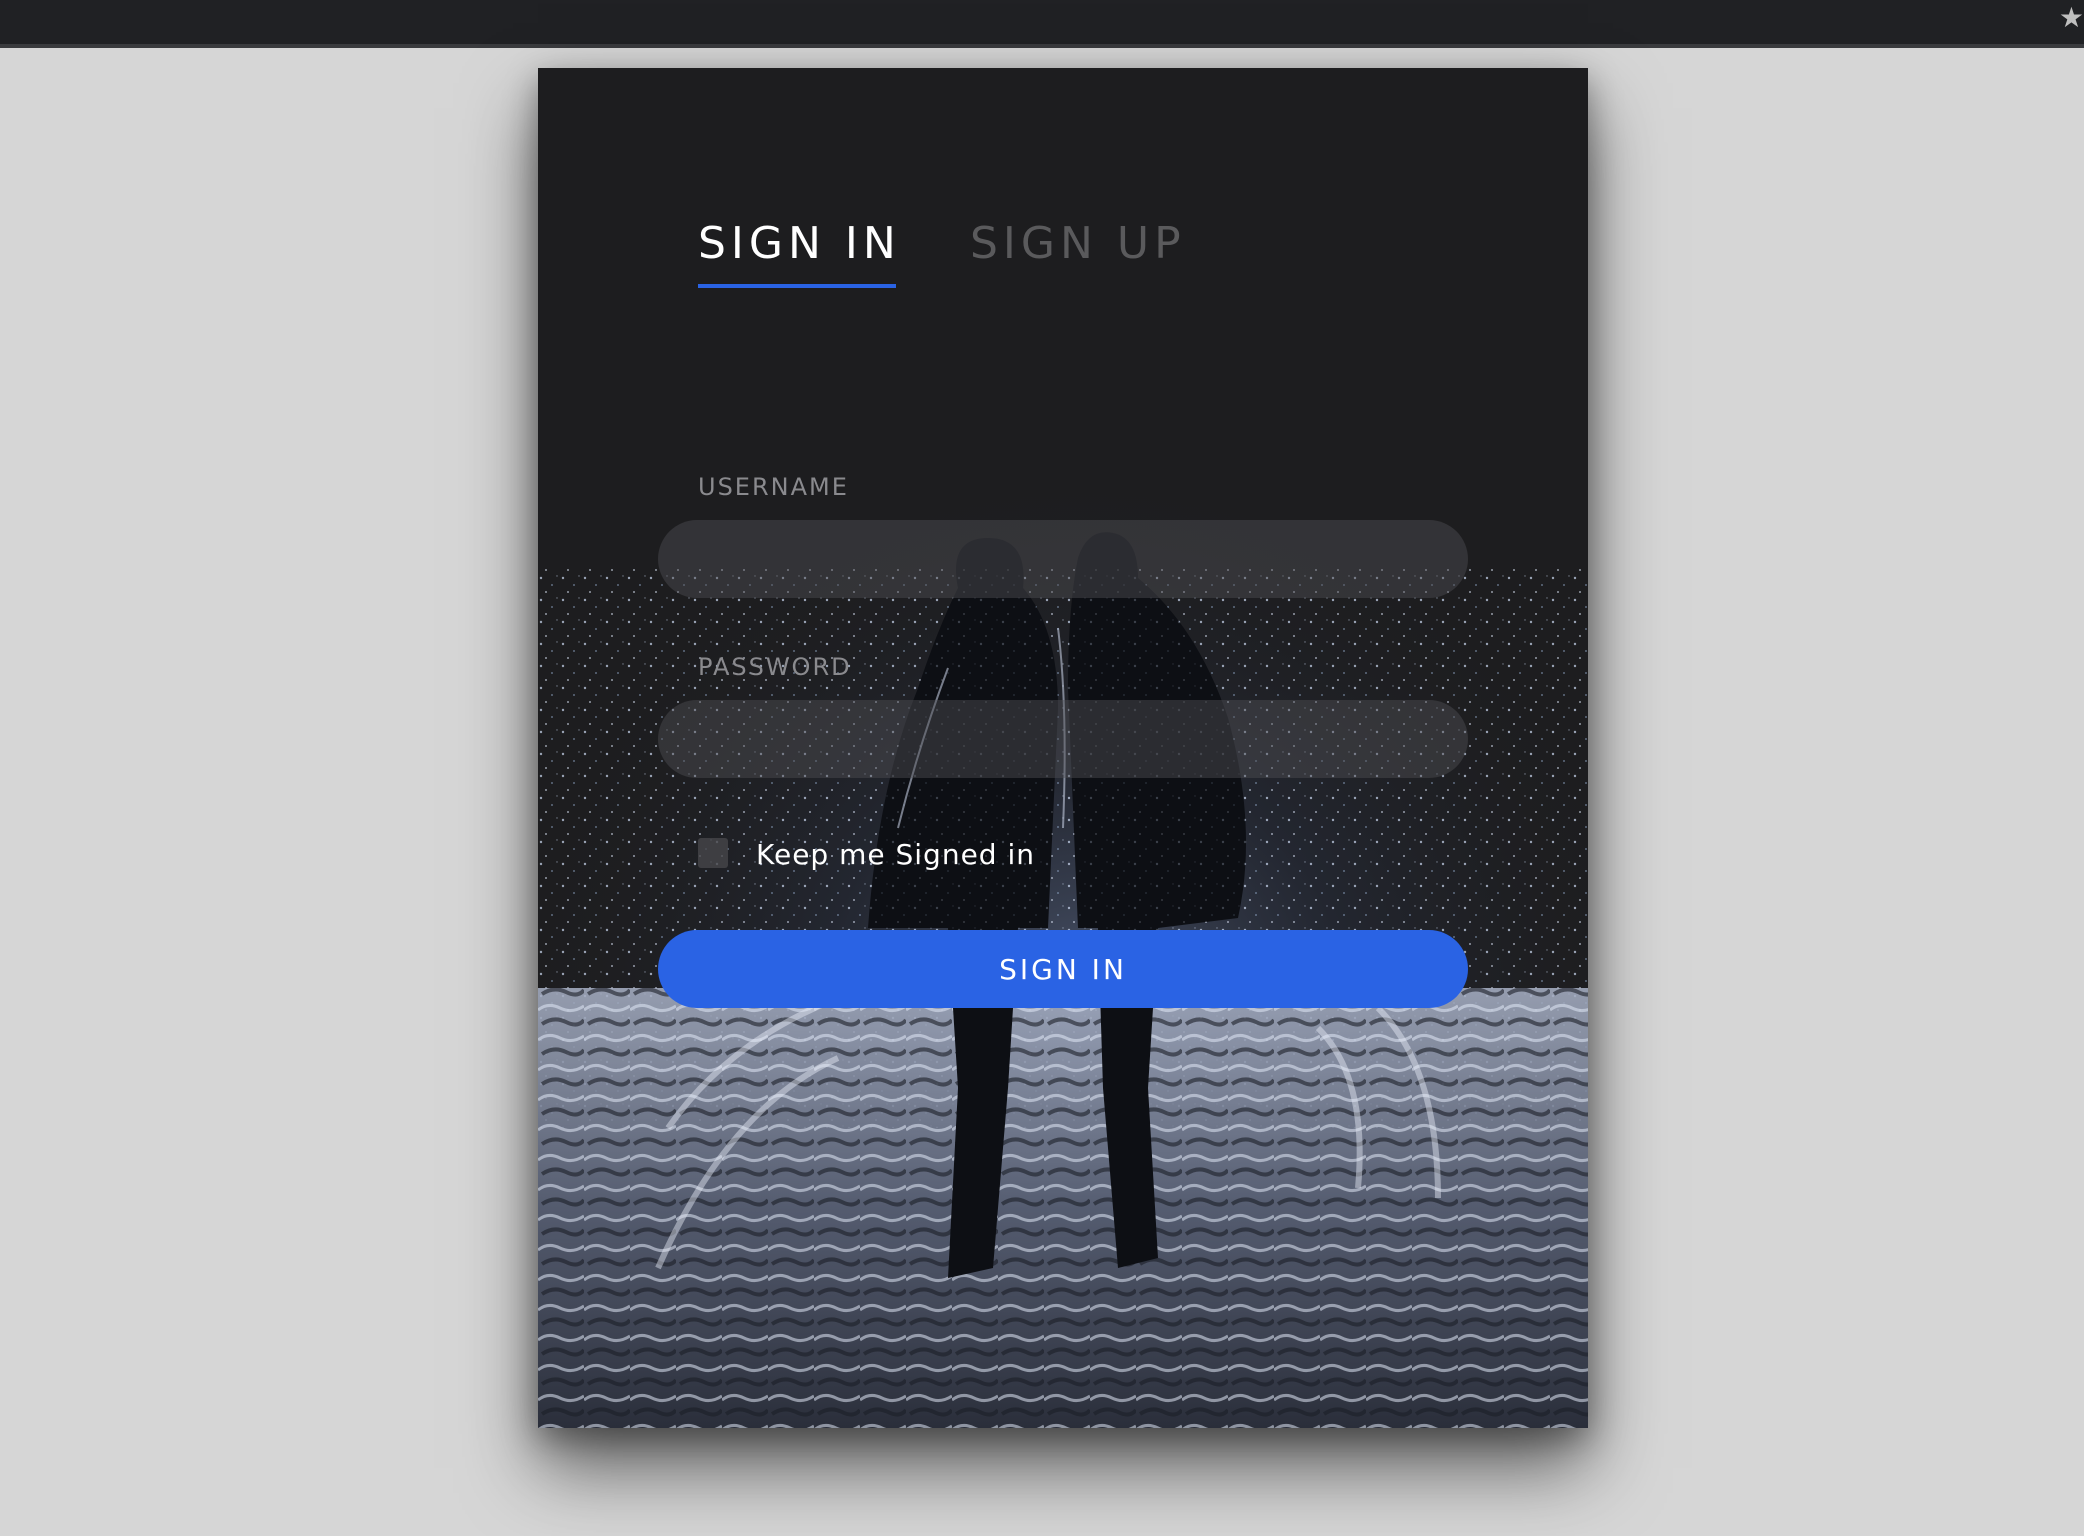 The height and width of the screenshot is (1536, 2084). What do you see at coordinates (775, 667) in the screenshot?
I see `password-label: PASSWORD` at bounding box center [775, 667].